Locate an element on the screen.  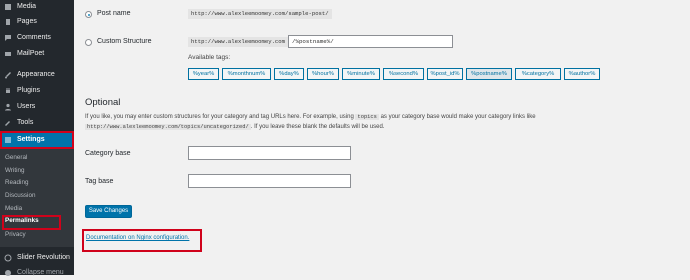
wrench-icon is located at coordinates (7, 123).